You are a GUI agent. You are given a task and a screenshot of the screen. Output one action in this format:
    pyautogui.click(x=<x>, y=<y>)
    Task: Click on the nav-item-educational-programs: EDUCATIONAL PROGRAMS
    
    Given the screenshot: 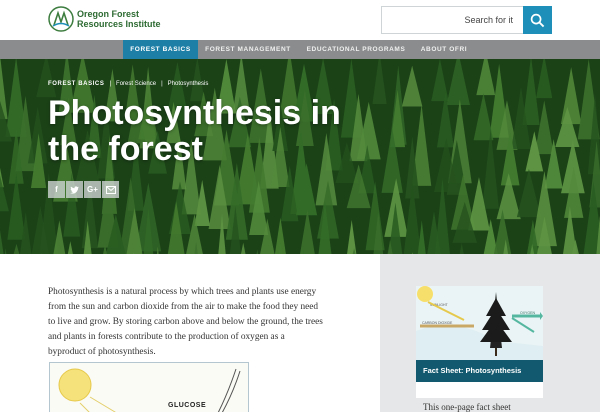 What is the action you would take?
    pyautogui.click(x=356, y=49)
    